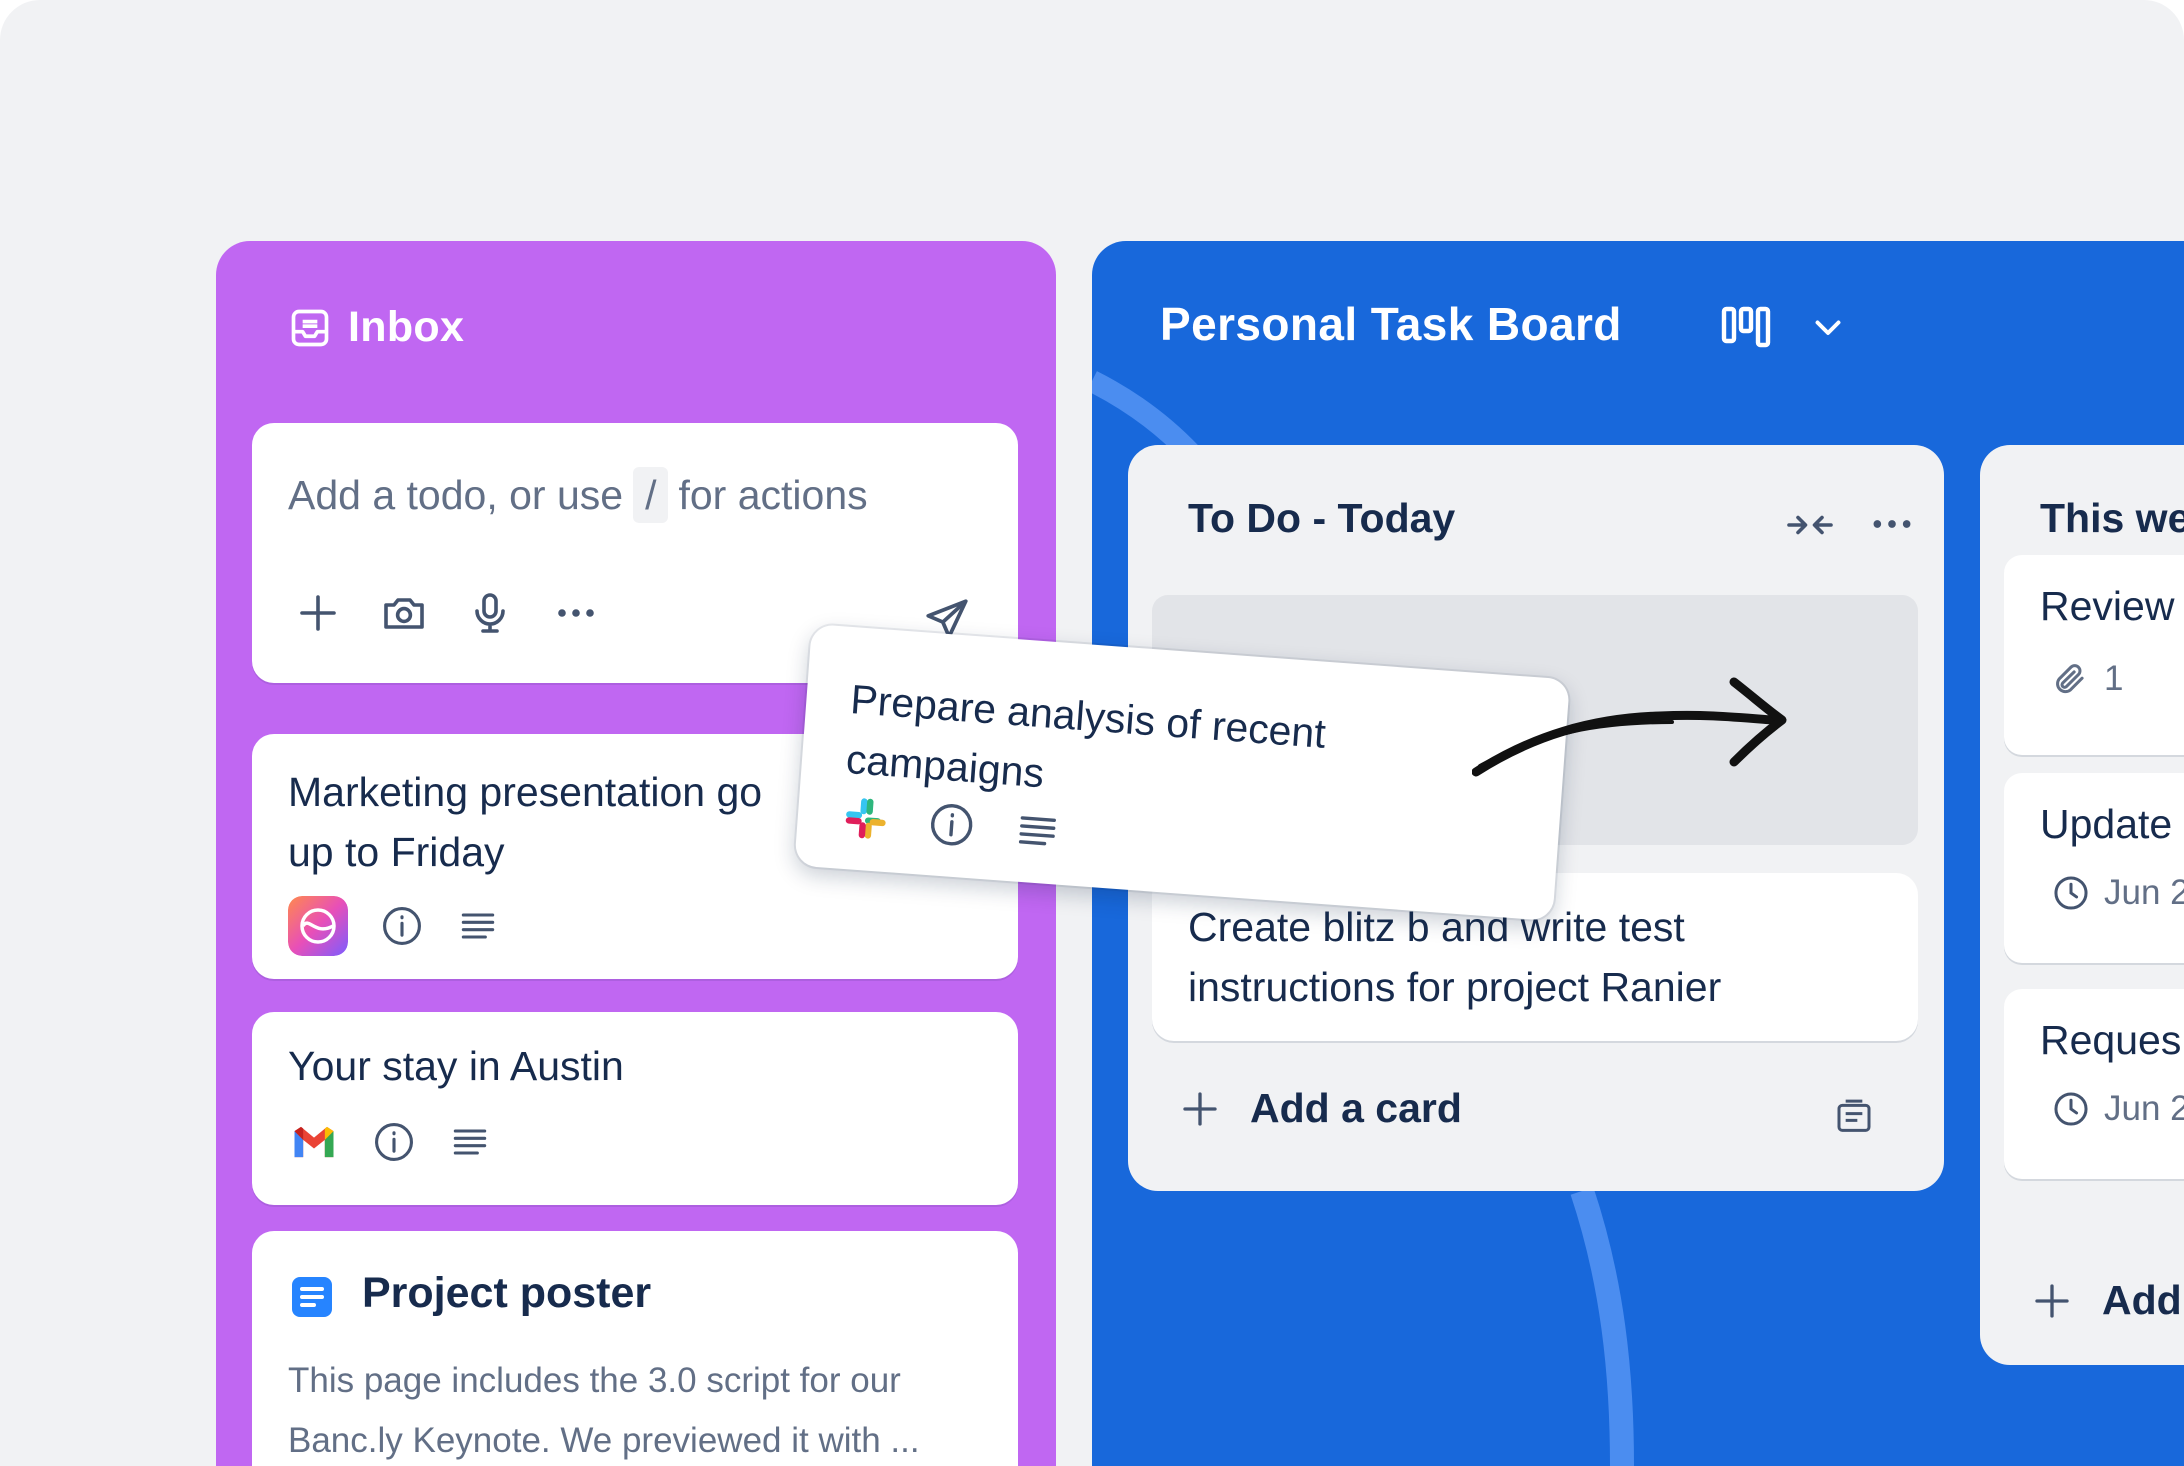 Image resolution: width=2184 pixels, height=1466 pixels. Describe the element at coordinates (2106, 824) in the screenshot. I see `card-title: Update` at that location.